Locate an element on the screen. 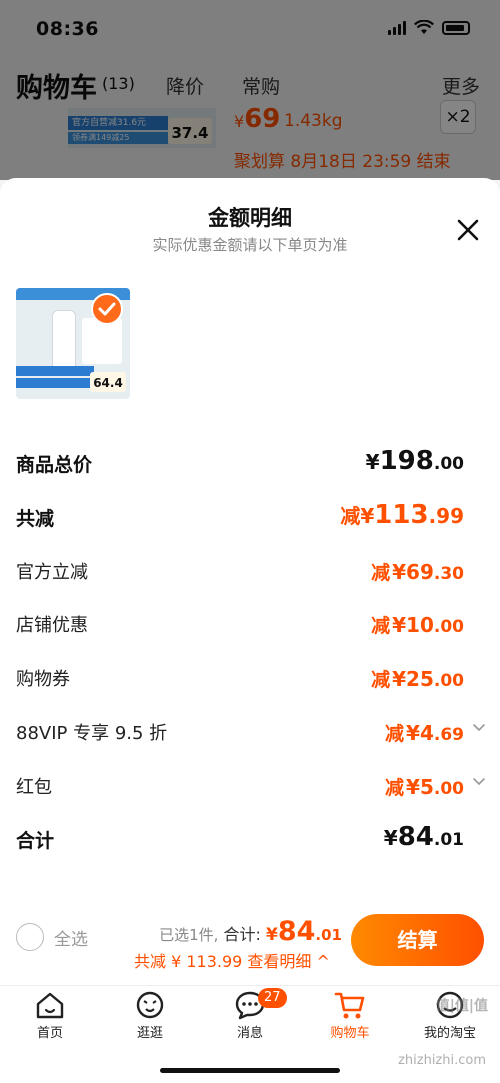 This screenshot has width=500, height=1083. row-subtotal: 商品总价 ¥198.00 is located at coordinates (250, 462).